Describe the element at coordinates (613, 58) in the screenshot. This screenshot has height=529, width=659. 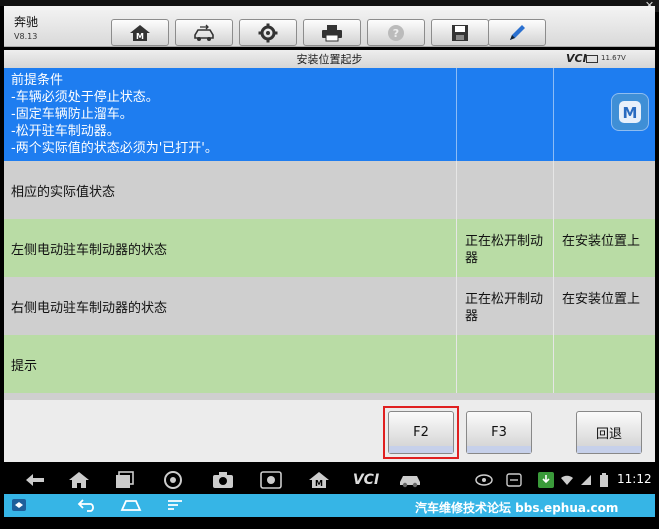
I see `battery-voltage: 11.67V` at that location.